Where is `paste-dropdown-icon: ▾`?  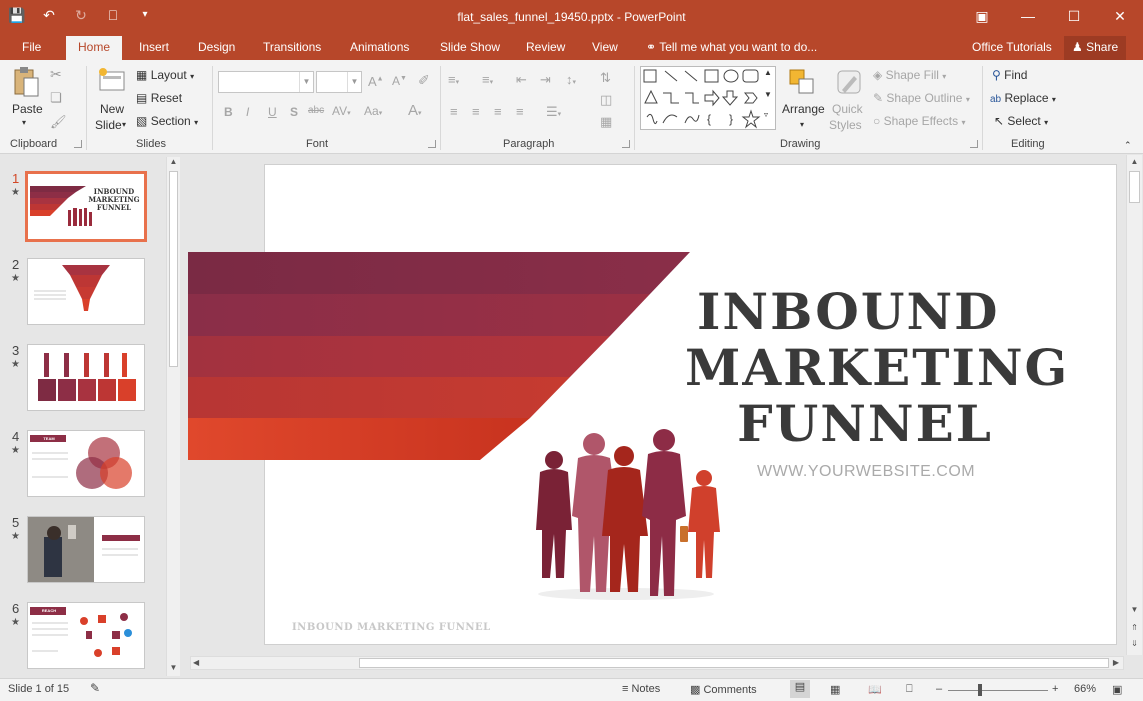 paste-dropdown-icon: ▾ is located at coordinates (24, 122).